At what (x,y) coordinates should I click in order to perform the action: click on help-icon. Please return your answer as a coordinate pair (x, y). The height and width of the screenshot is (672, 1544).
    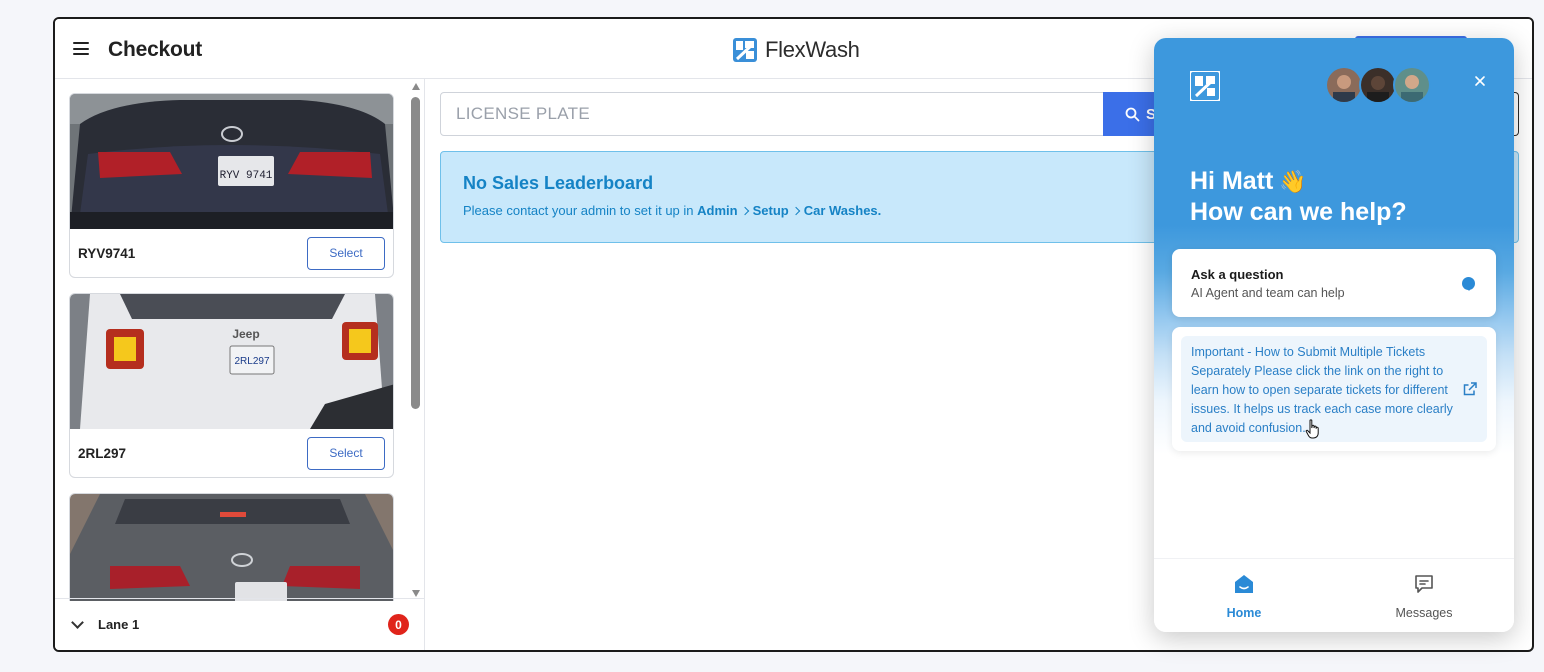
    Looking at the image, I should click on (1468, 284).